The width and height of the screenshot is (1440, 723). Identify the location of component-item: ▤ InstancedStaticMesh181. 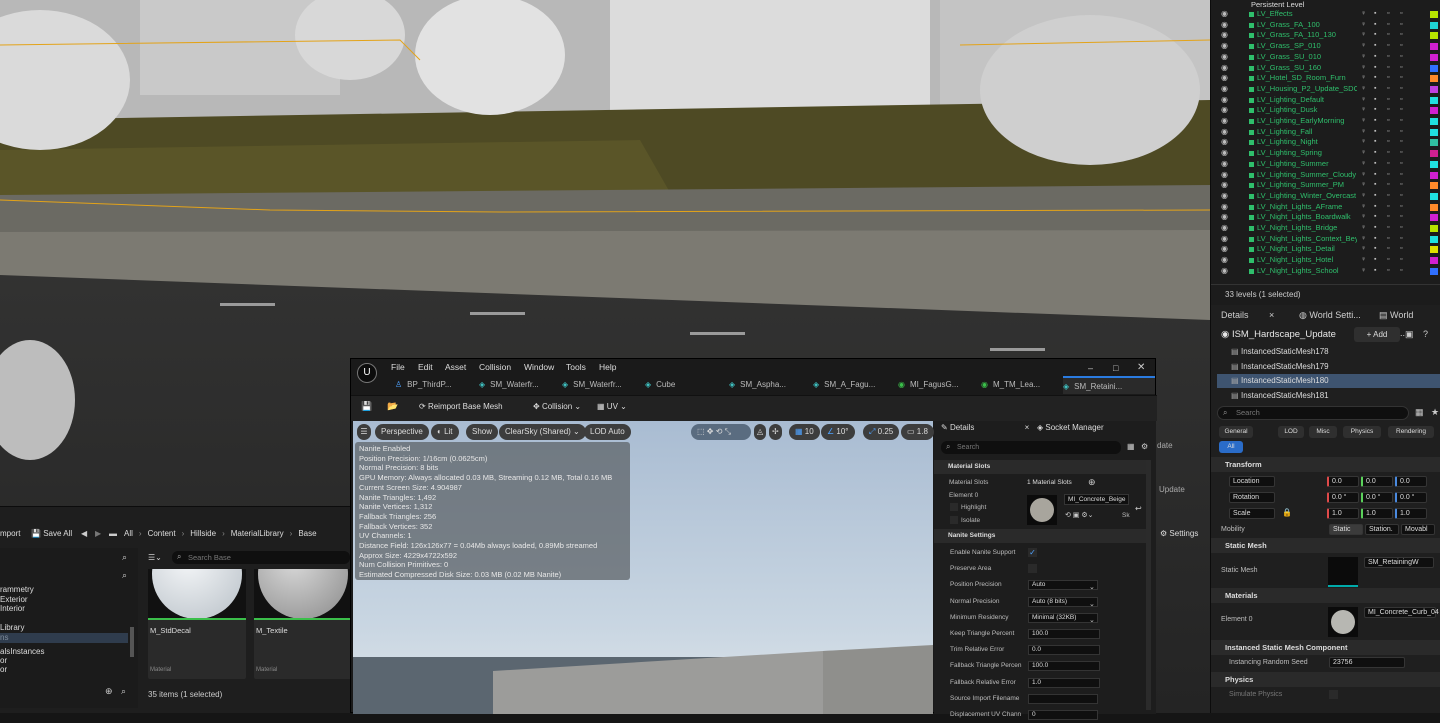
(1328, 396).